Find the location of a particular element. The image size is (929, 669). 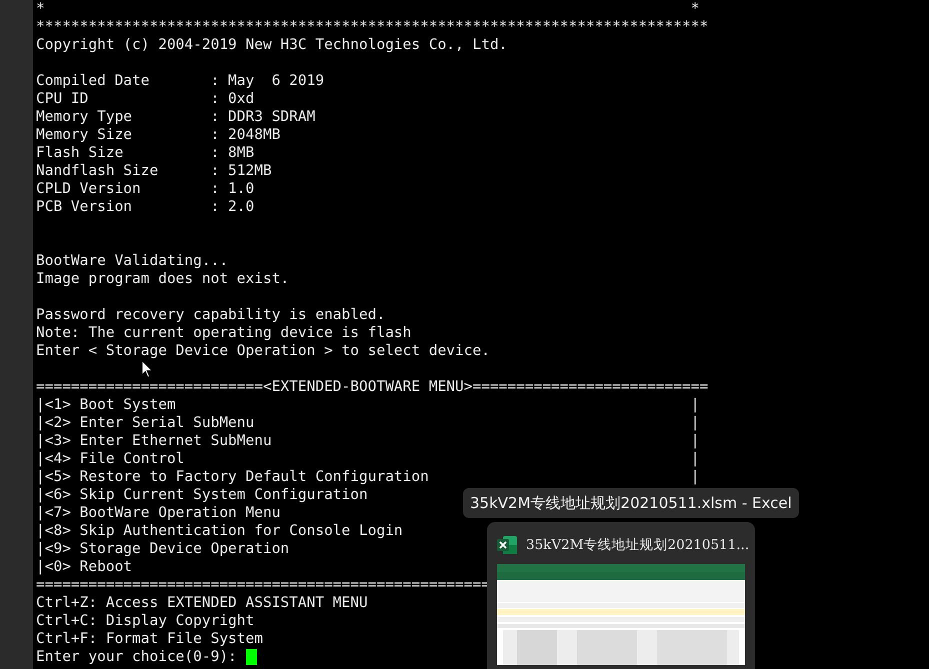

menu-option: |<7> BootWare Operation Menu is located at coordinates (158, 513).